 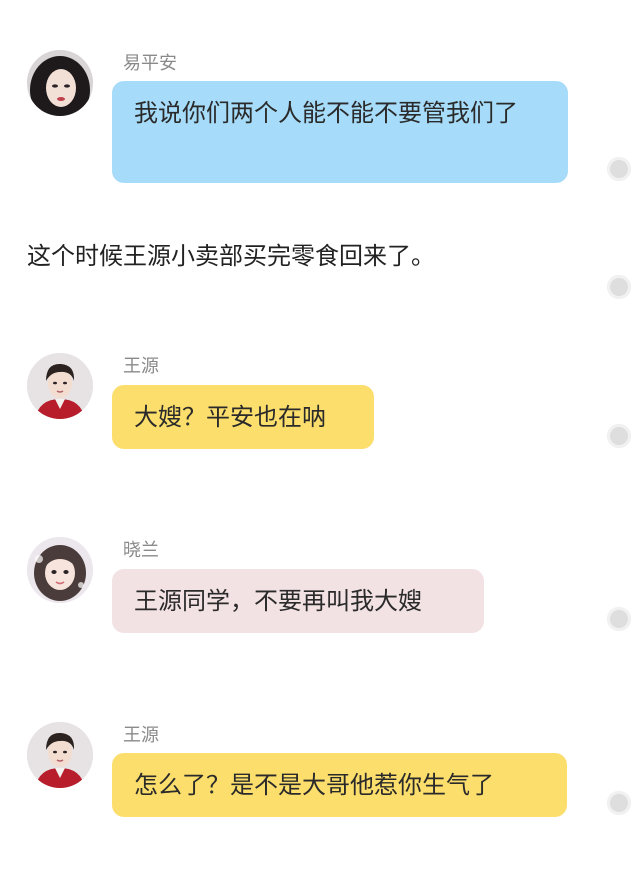 What do you see at coordinates (150, 63) in the screenshot?
I see `sender-name: 易平安` at bounding box center [150, 63].